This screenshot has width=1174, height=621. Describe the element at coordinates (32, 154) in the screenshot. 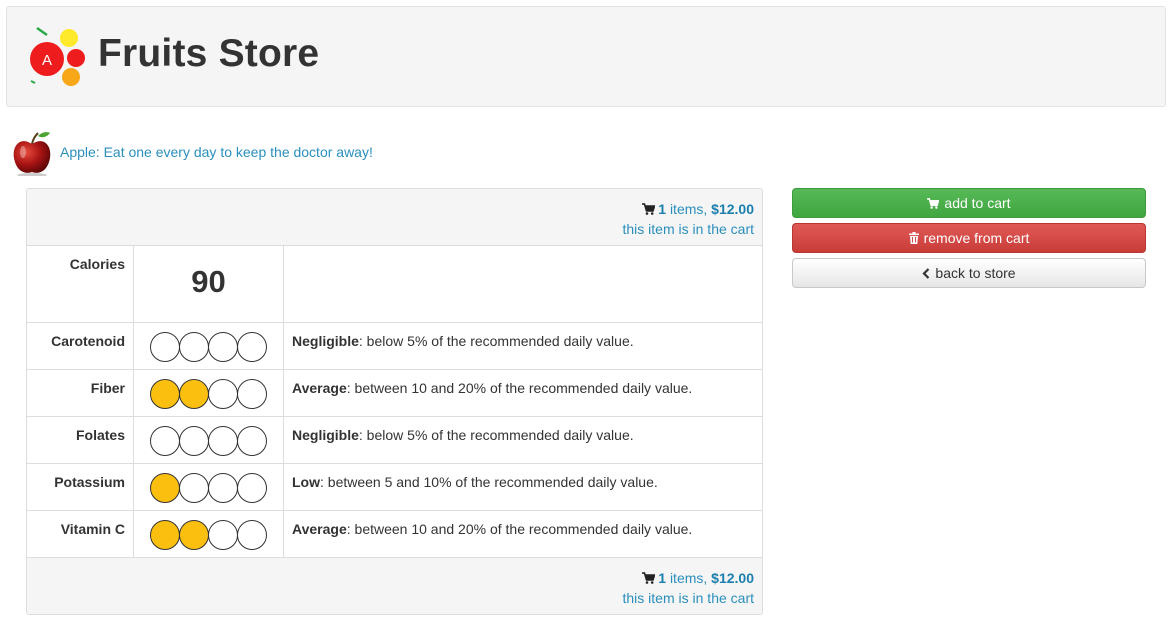

I see `apple-image` at that location.